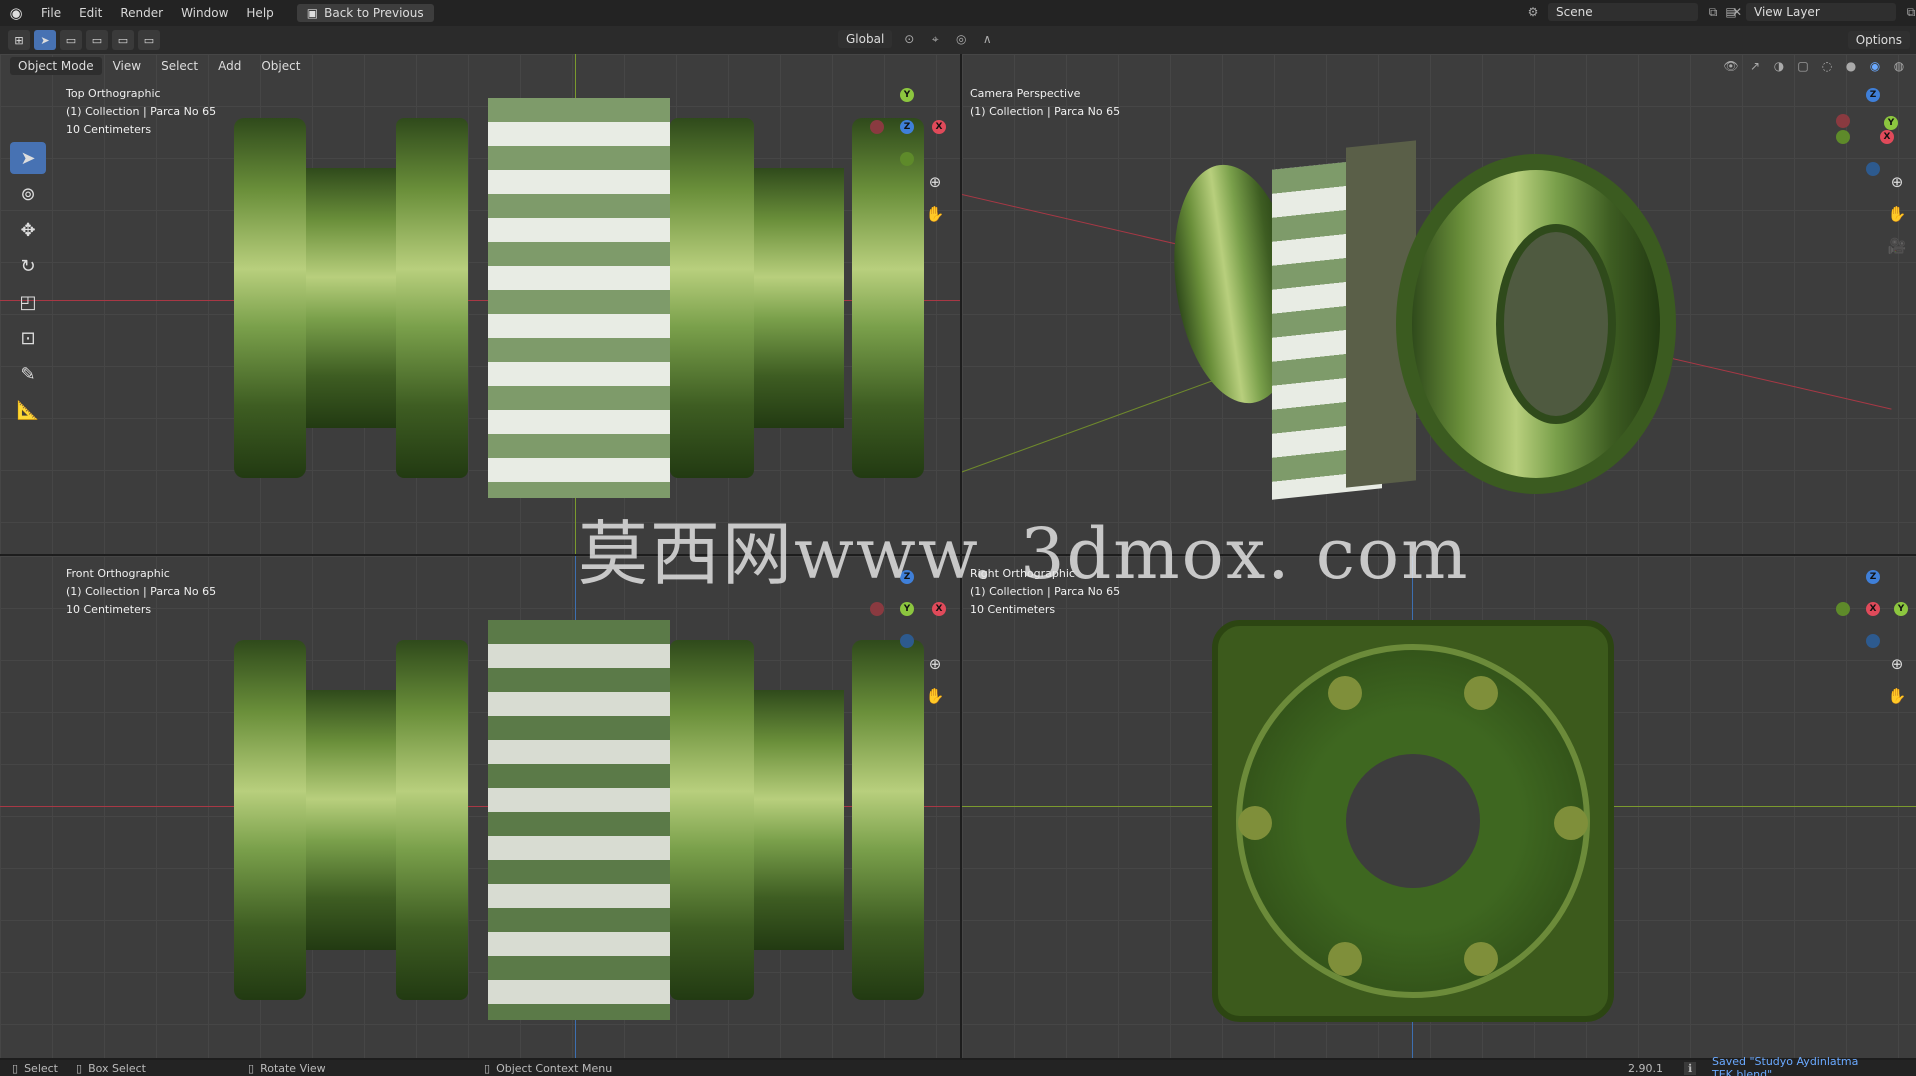 Image resolution: width=1916 pixels, height=1076 pixels. Describe the element at coordinates (28, 194) in the screenshot. I see `cursor-icon: ⊚` at that location.